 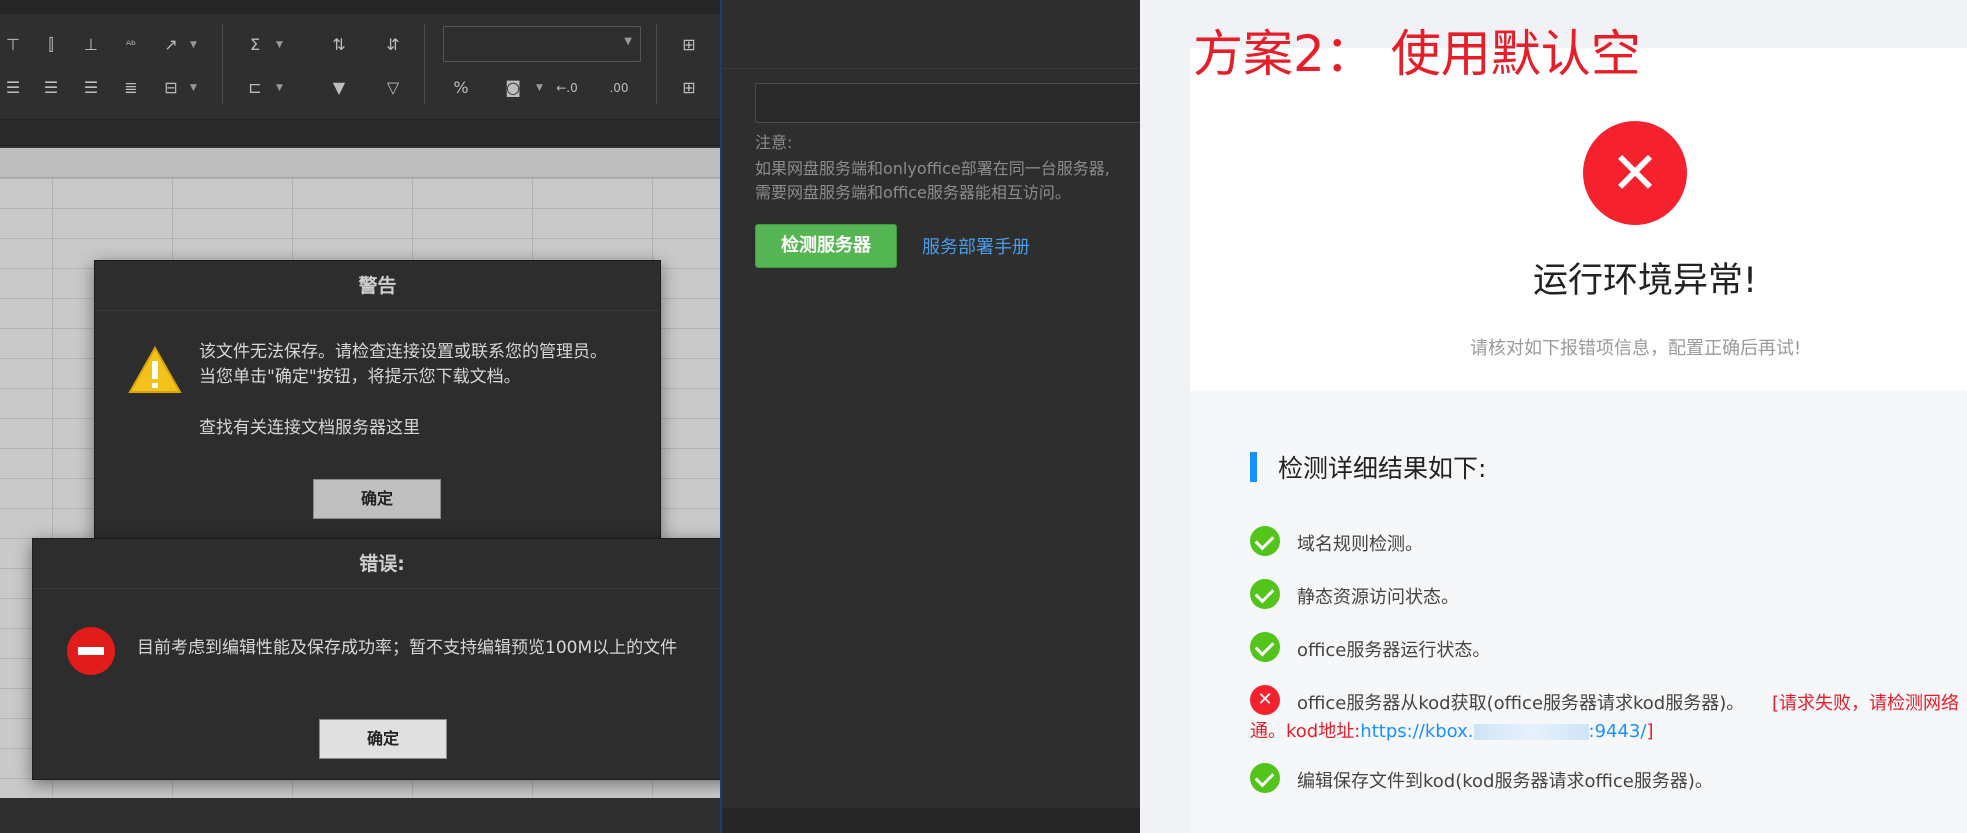 What do you see at coordinates (339, 88) in the screenshot?
I see `filter-icon: ▼` at bounding box center [339, 88].